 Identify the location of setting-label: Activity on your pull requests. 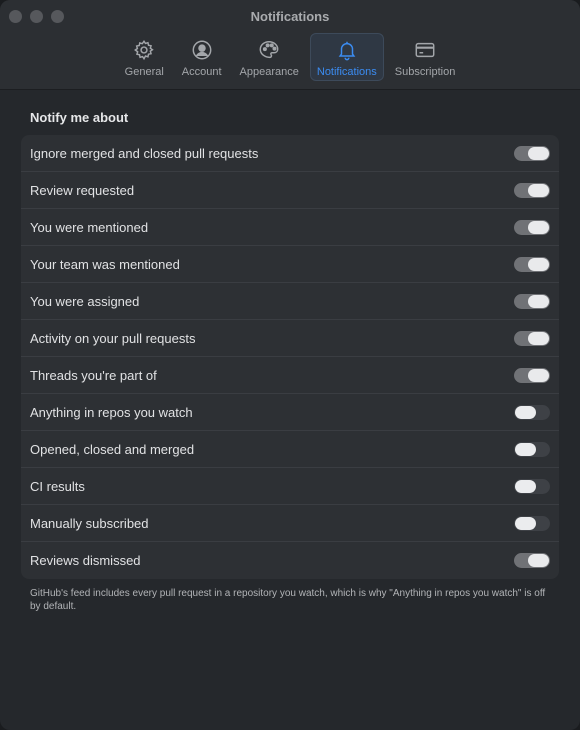
(113, 338).